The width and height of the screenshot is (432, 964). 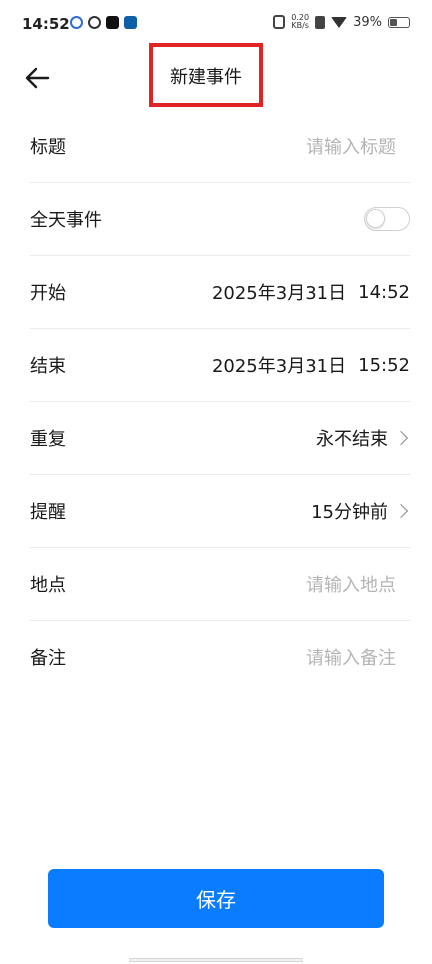 I want to click on all-day-row: 全天事件, so click(x=220, y=219).